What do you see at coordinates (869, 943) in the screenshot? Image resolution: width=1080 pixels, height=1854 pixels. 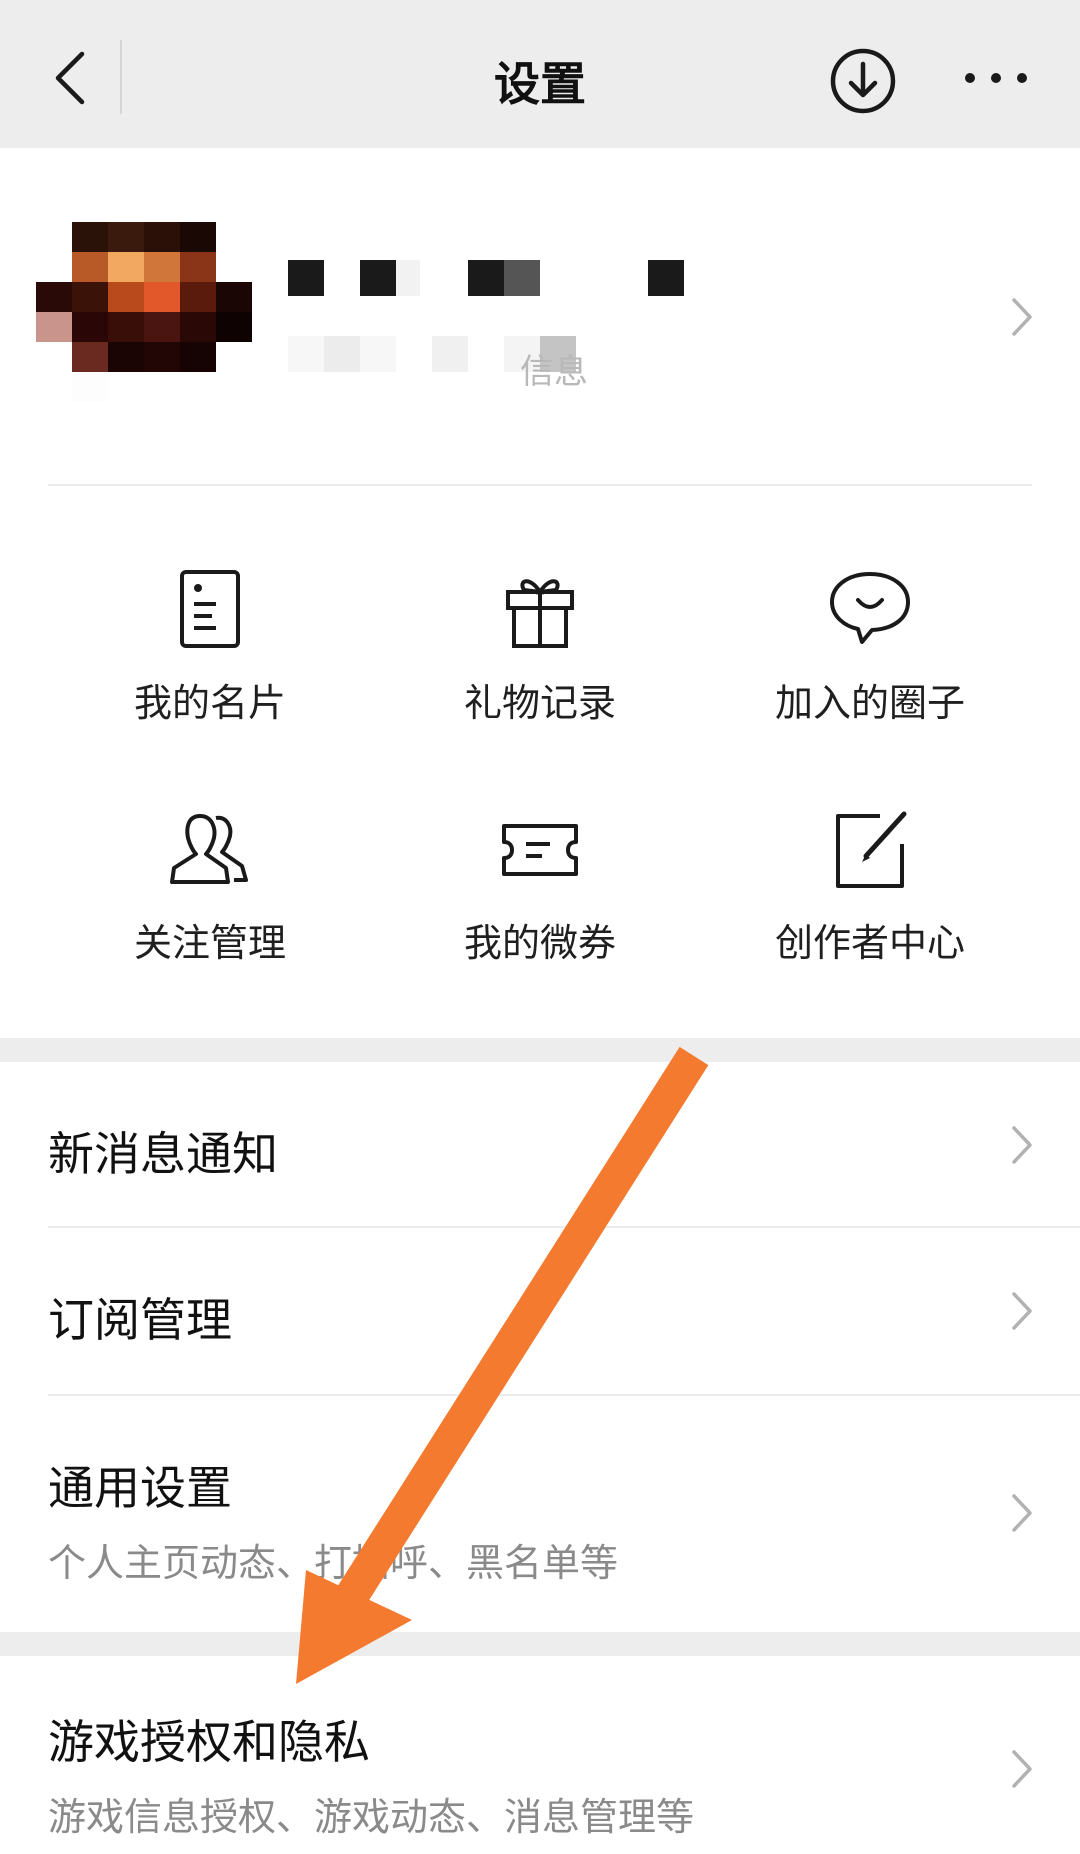 I see `grid-label: 创作者中心` at bounding box center [869, 943].